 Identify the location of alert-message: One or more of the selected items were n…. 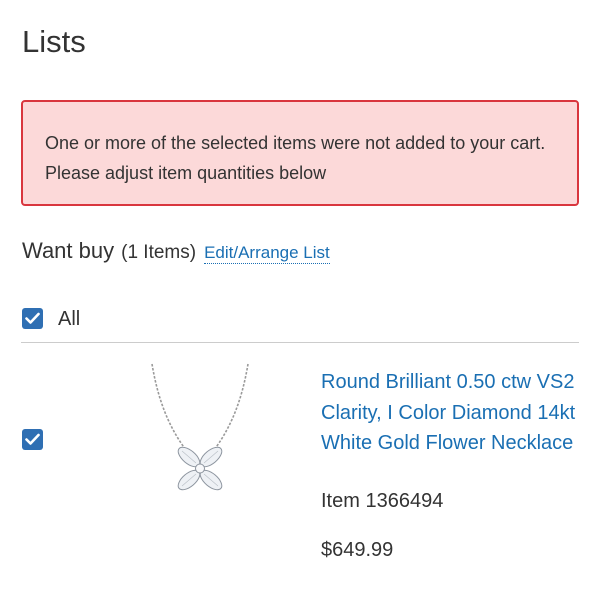
(295, 158).